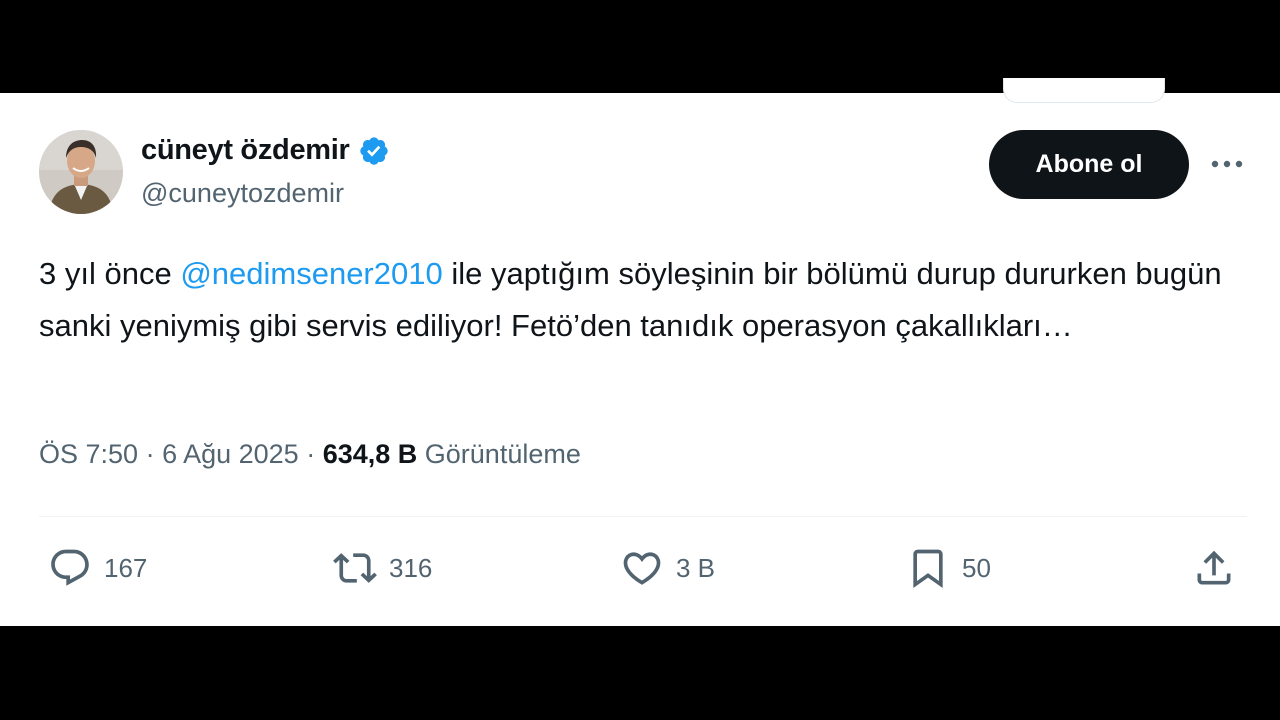 Image resolution: width=1280 pixels, height=720 pixels. What do you see at coordinates (411, 567) in the screenshot?
I see `repost-count: 316` at bounding box center [411, 567].